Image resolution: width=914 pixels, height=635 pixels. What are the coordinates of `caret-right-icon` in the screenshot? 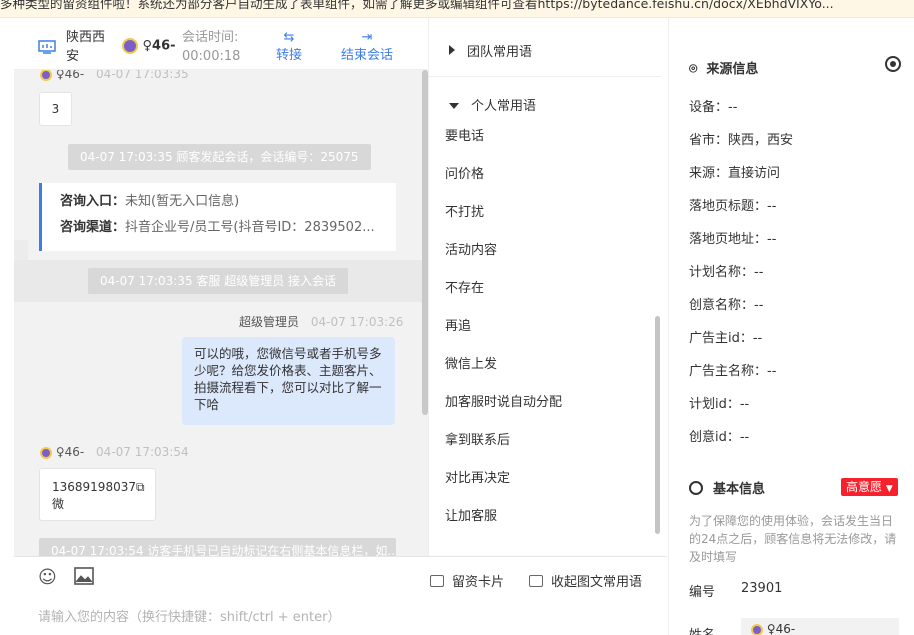 It's located at (452, 50).